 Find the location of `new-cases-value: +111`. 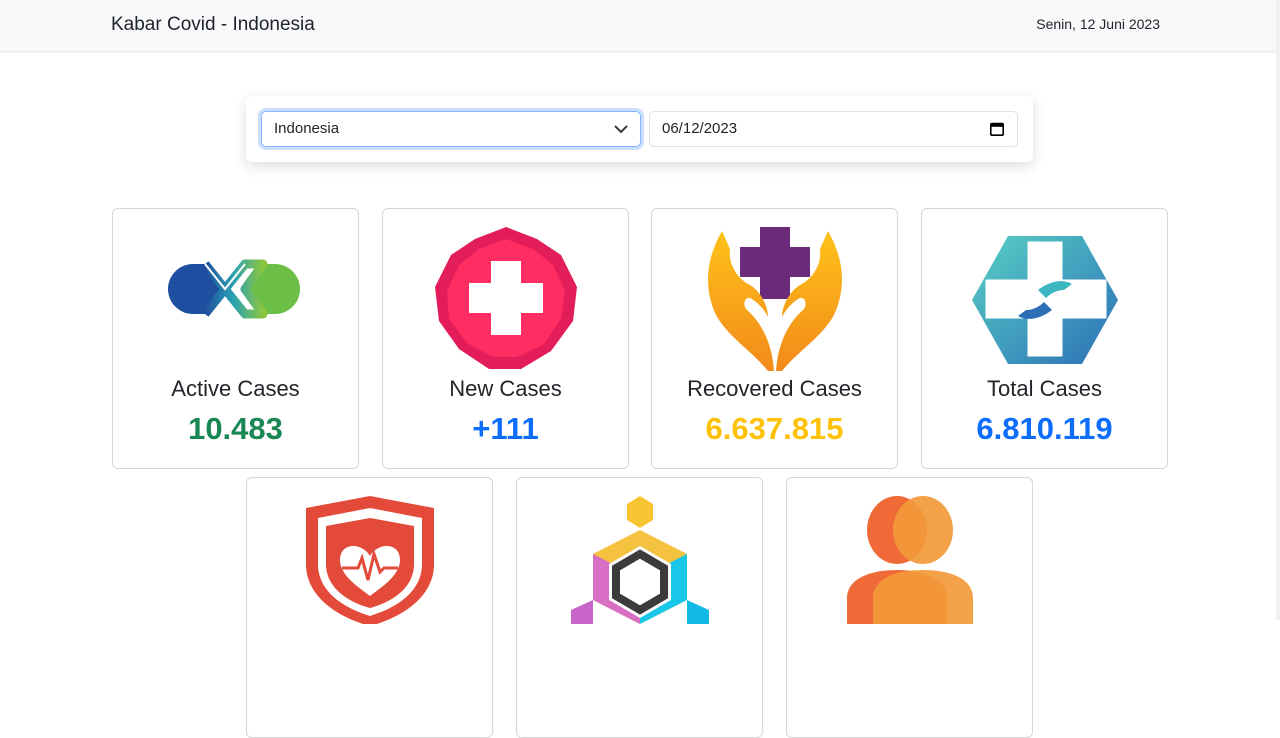

new-cases-value: +111 is located at coordinates (505, 428).